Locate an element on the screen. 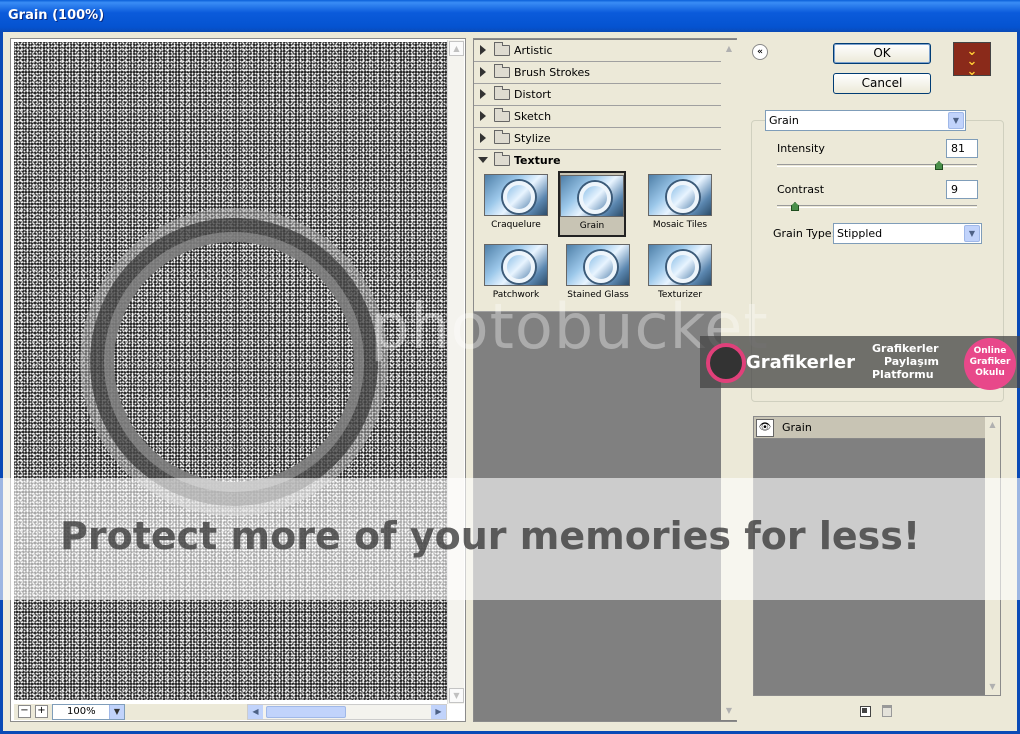 The height and width of the screenshot is (734, 1020). zoom-select: 100% ▼ is located at coordinates (88, 712).